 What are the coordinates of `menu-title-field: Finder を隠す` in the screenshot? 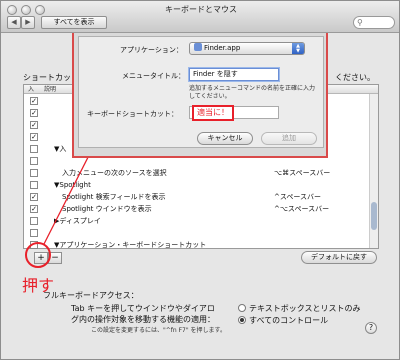 It's located at (234, 74).